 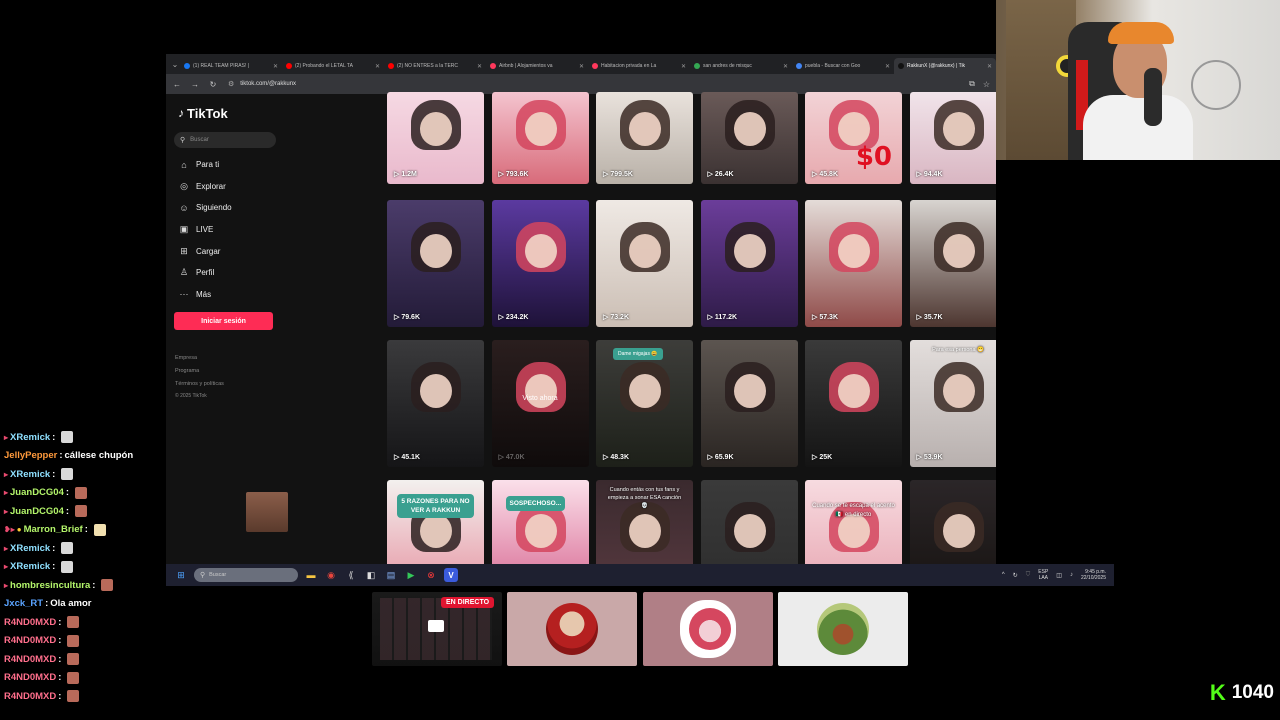 What do you see at coordinates (229, 208) in the screenshot?
I see `nav-item-siguiendo: ☺ Siguiendo` at bounding box center [229, 208].